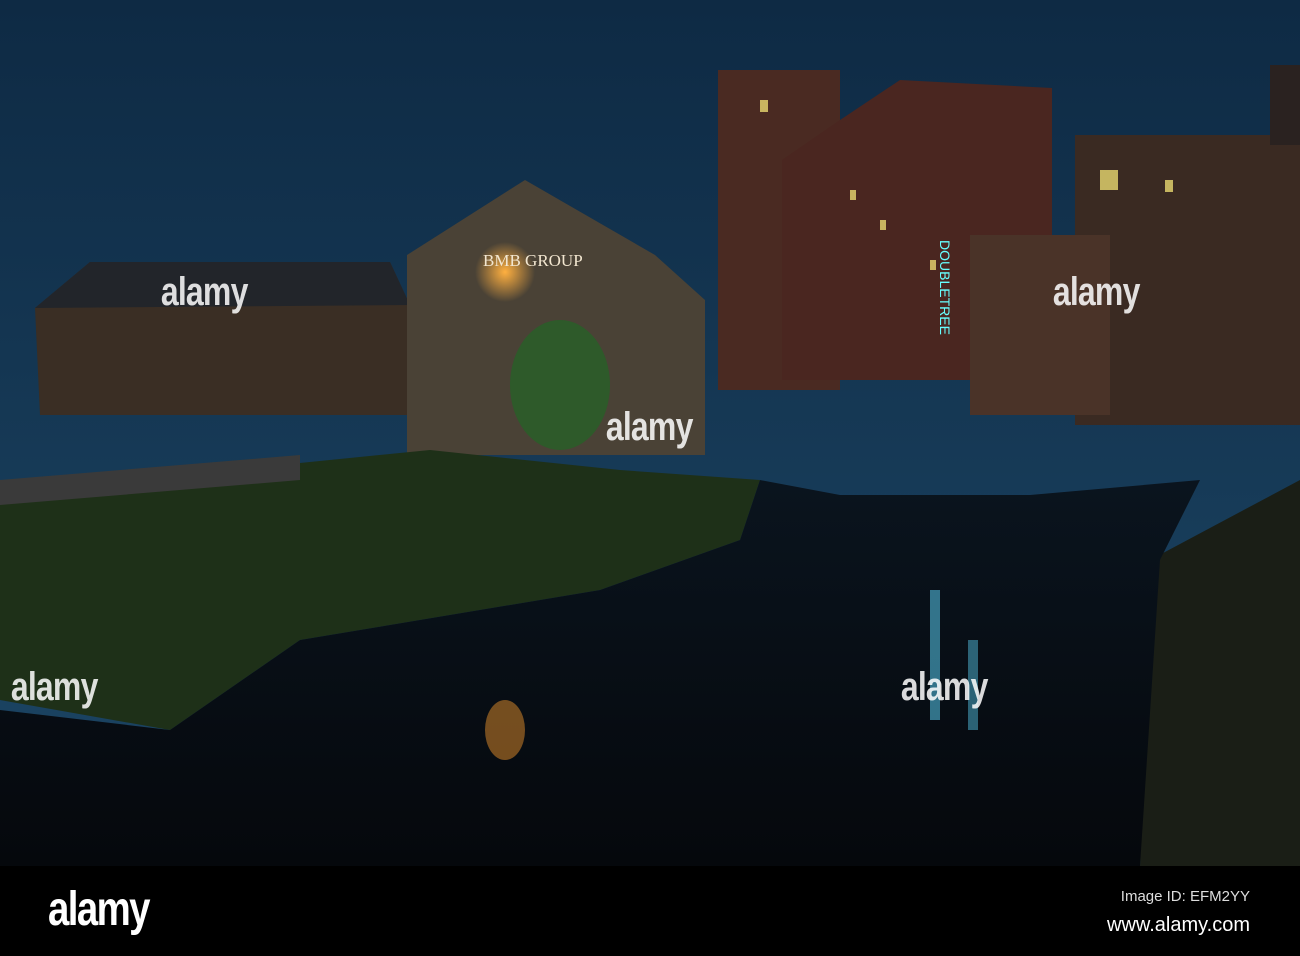 This screenshot has width=1300, height=956. I want to click on footer-bar: alamy Image ID: EFM2YY www.alamy.com, so click(650, 911).